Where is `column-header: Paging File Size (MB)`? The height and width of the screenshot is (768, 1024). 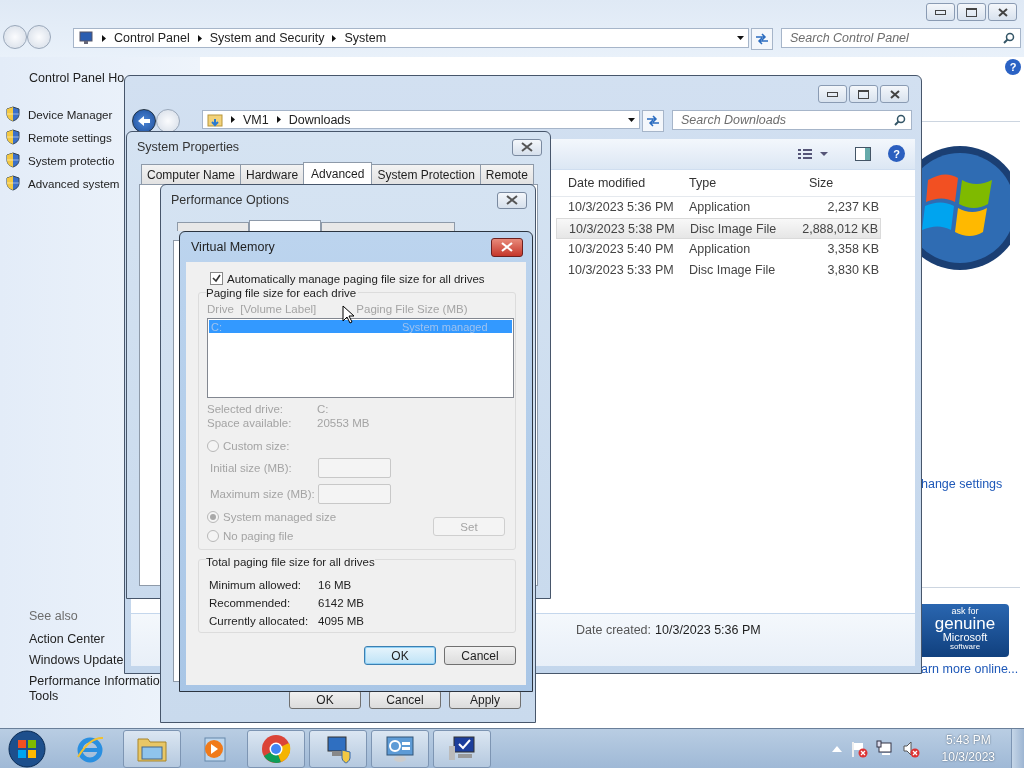
column-header: Paging File Size (MB) is located at coordinates (412, 309).